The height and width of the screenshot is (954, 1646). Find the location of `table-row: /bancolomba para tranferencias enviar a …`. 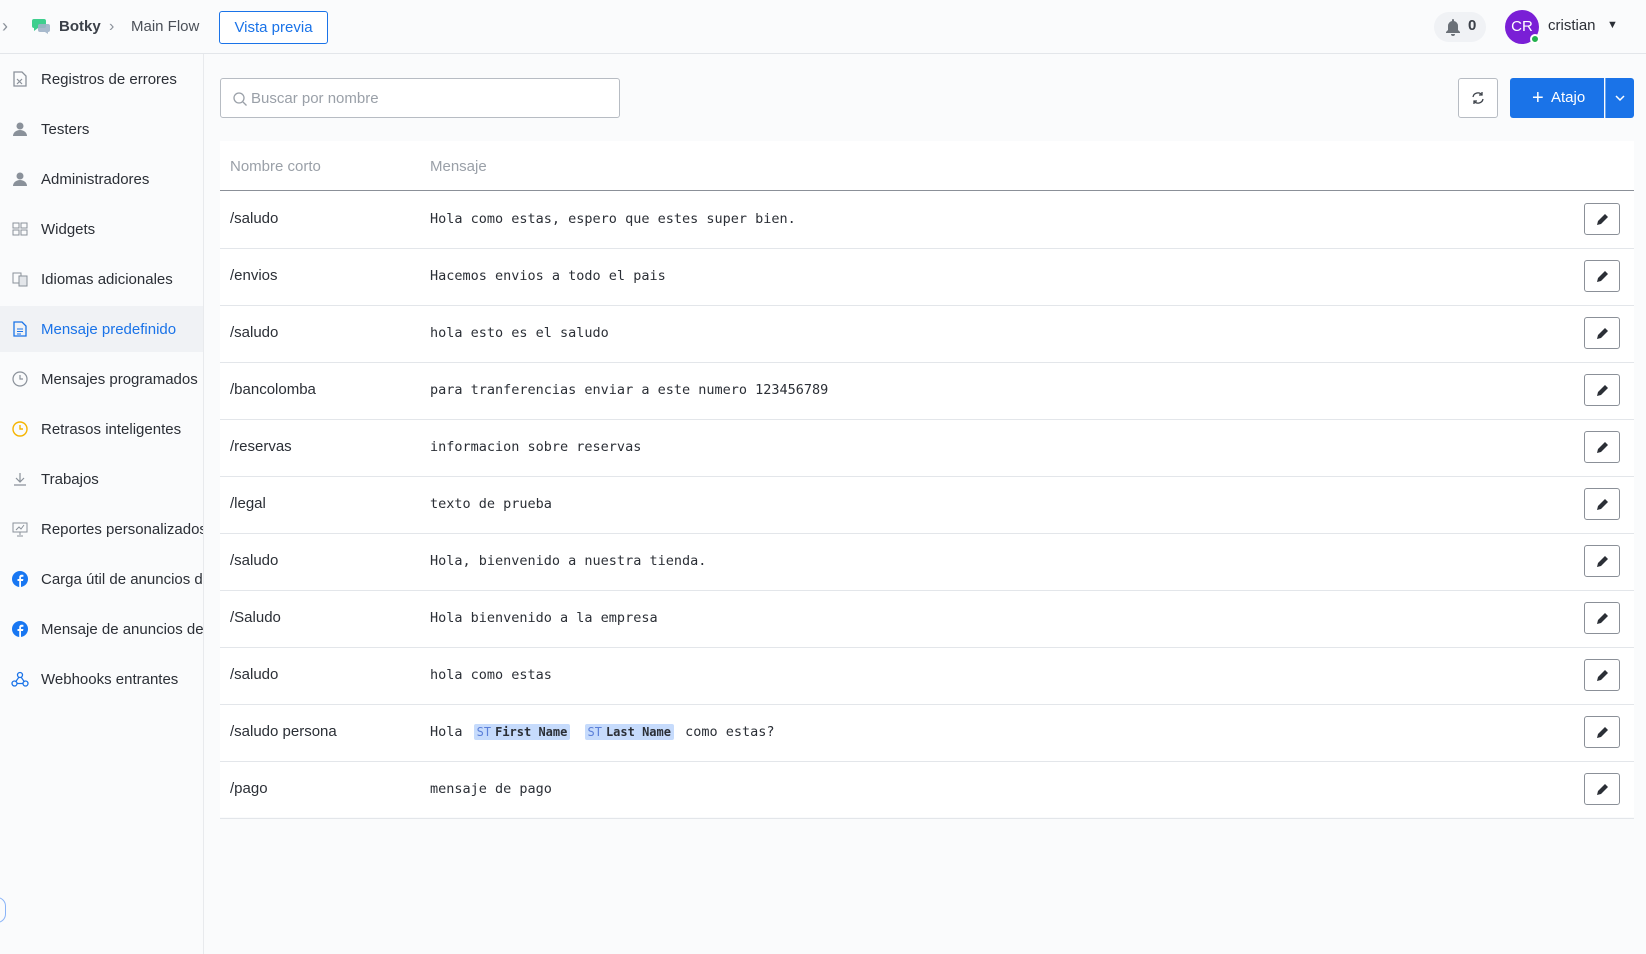

table-row: /bancolomba para tranferencias enviar a … is located at coordinates (927, 391).